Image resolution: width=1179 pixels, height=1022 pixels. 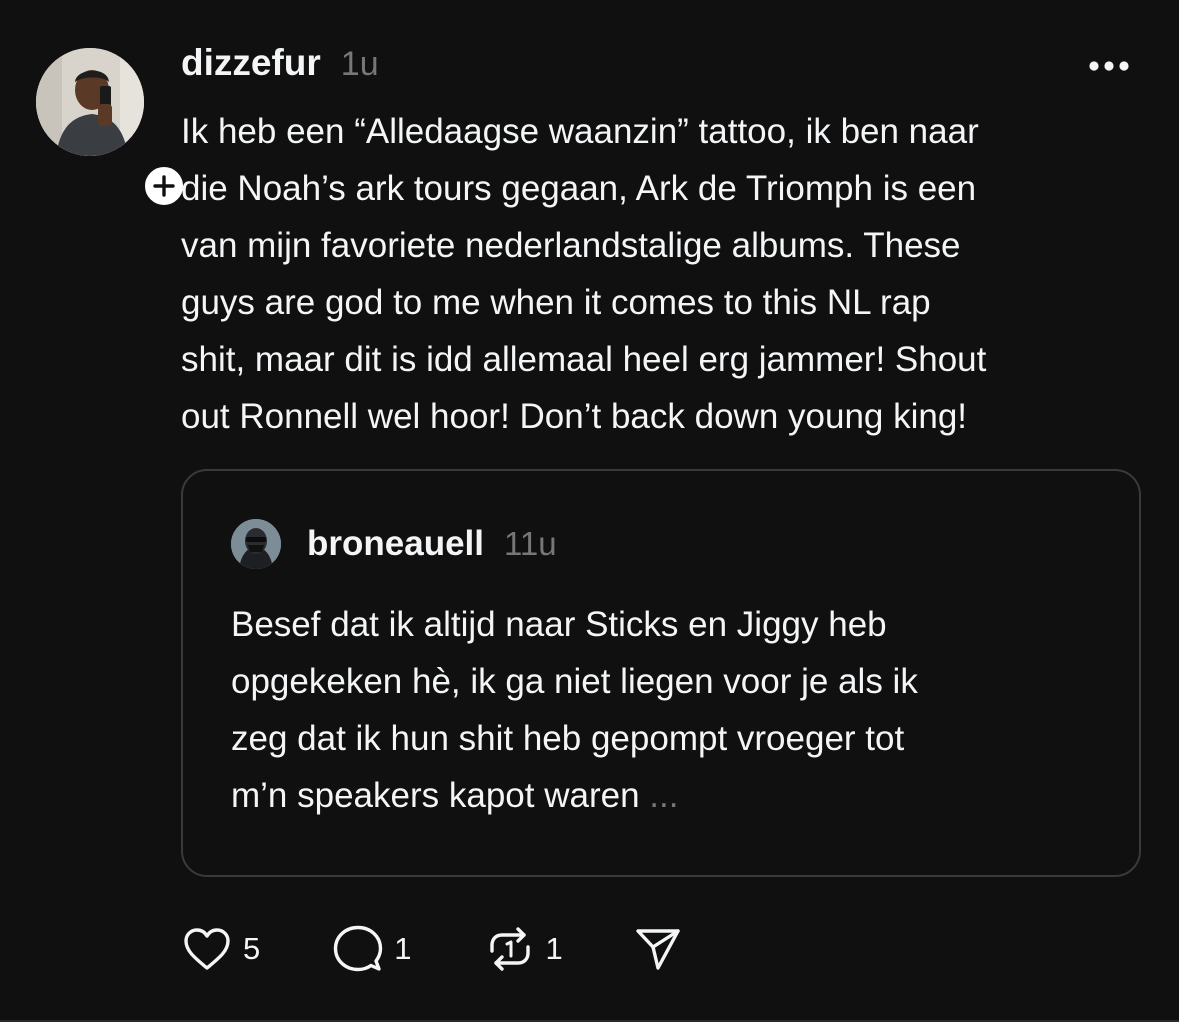 I want to click on more-options-button, so click(x=1109, y=66).